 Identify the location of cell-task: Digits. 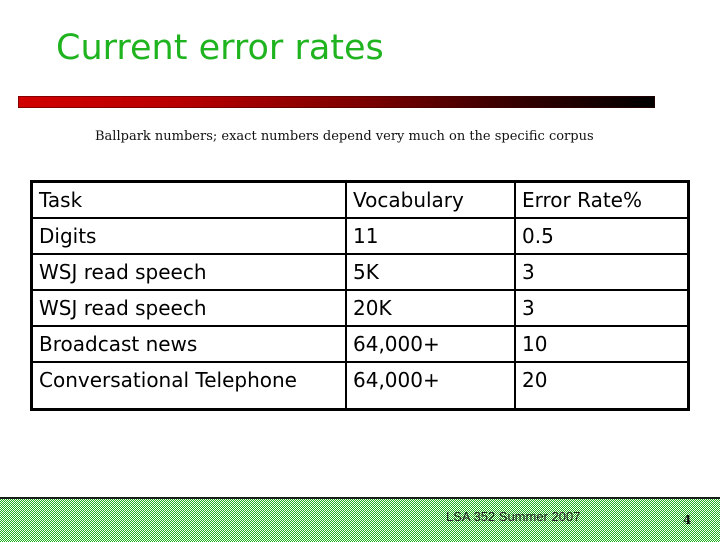
(188, 236).